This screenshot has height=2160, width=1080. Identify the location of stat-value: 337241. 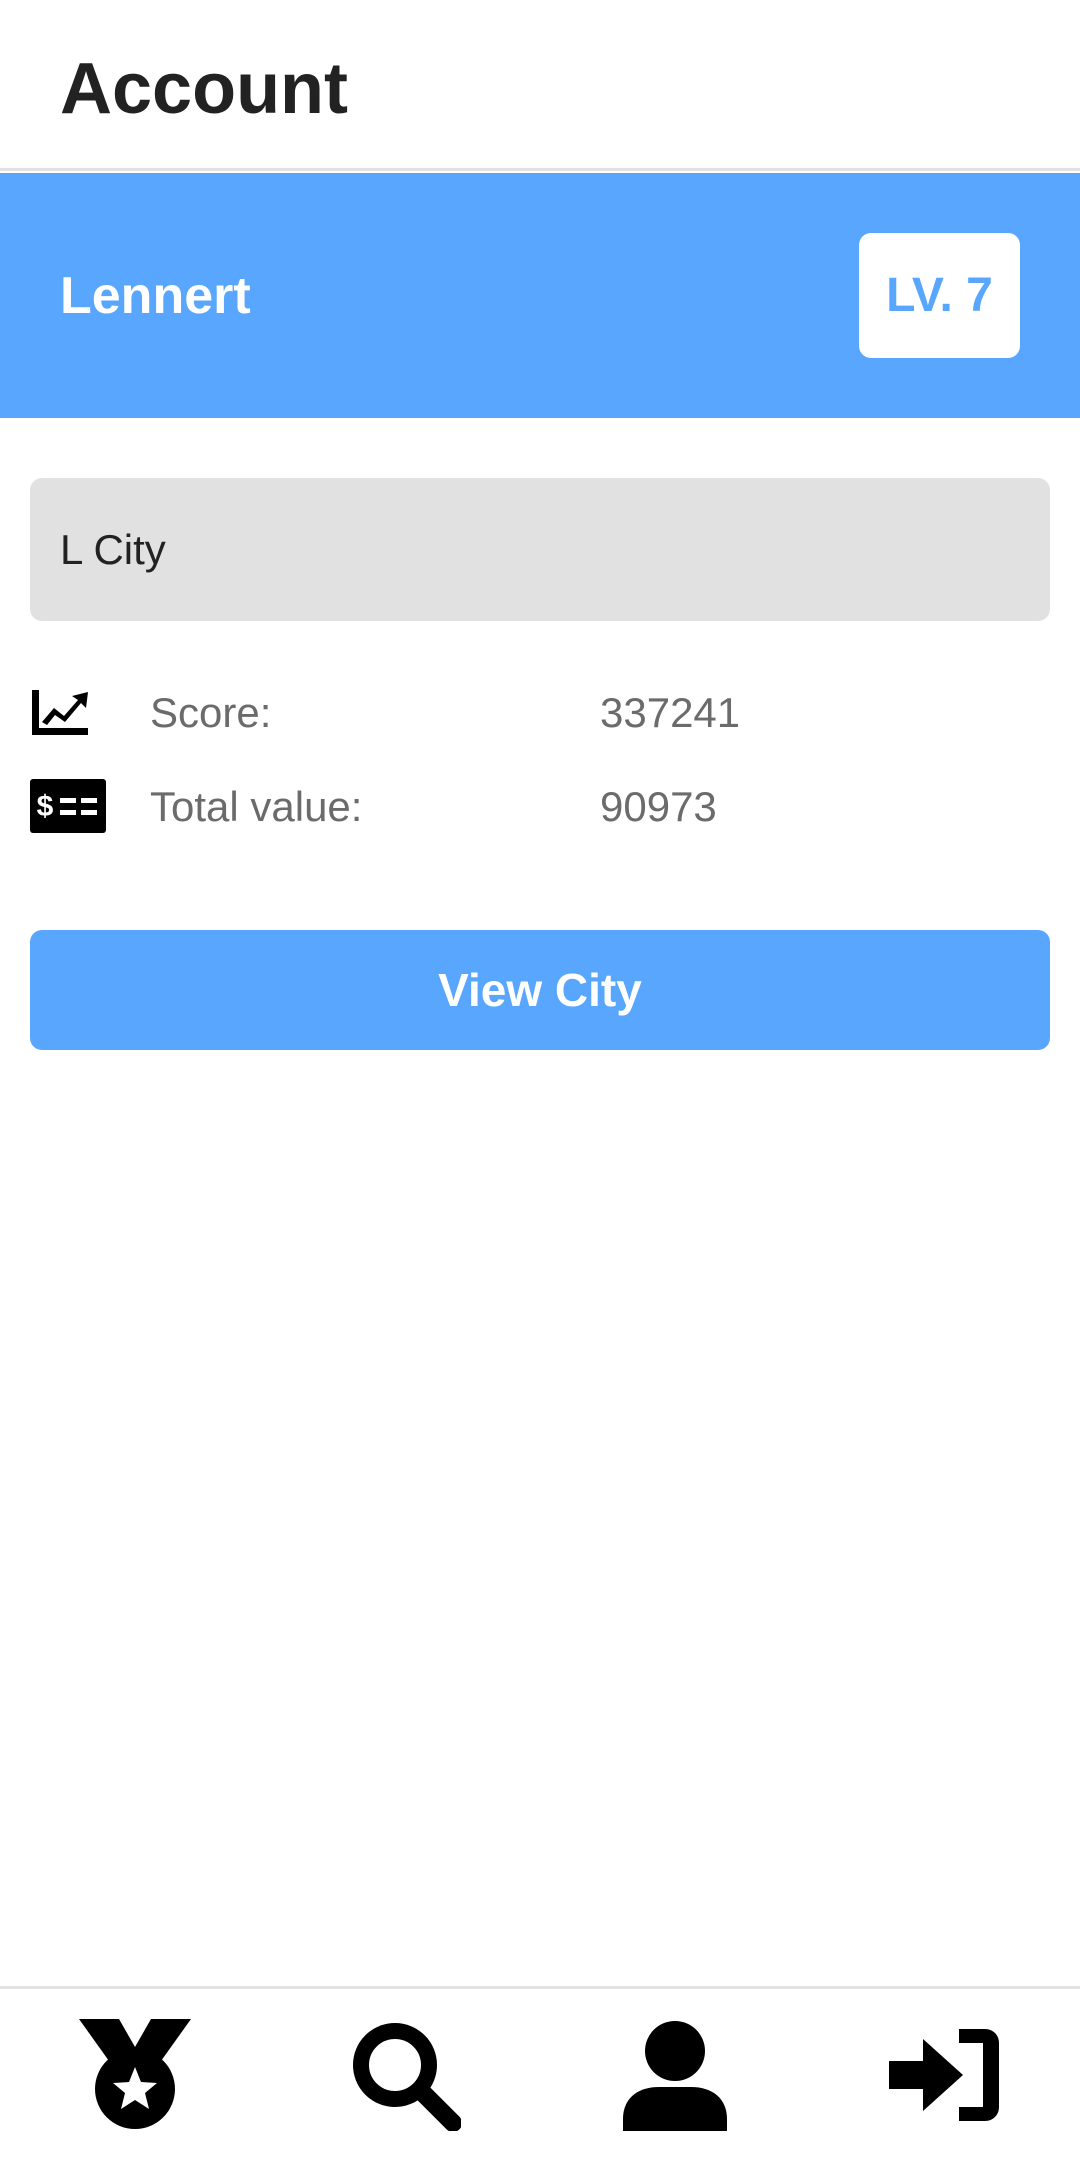
(670, 712).